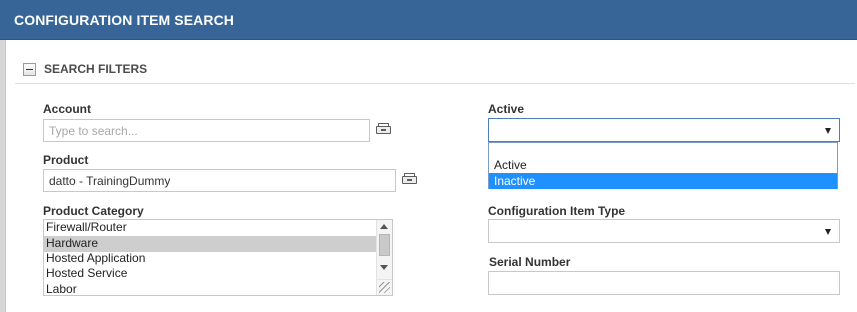 This screenshot has height=312, width=857. I want to click on list-item-selected: Hardware, so click(210, 244).